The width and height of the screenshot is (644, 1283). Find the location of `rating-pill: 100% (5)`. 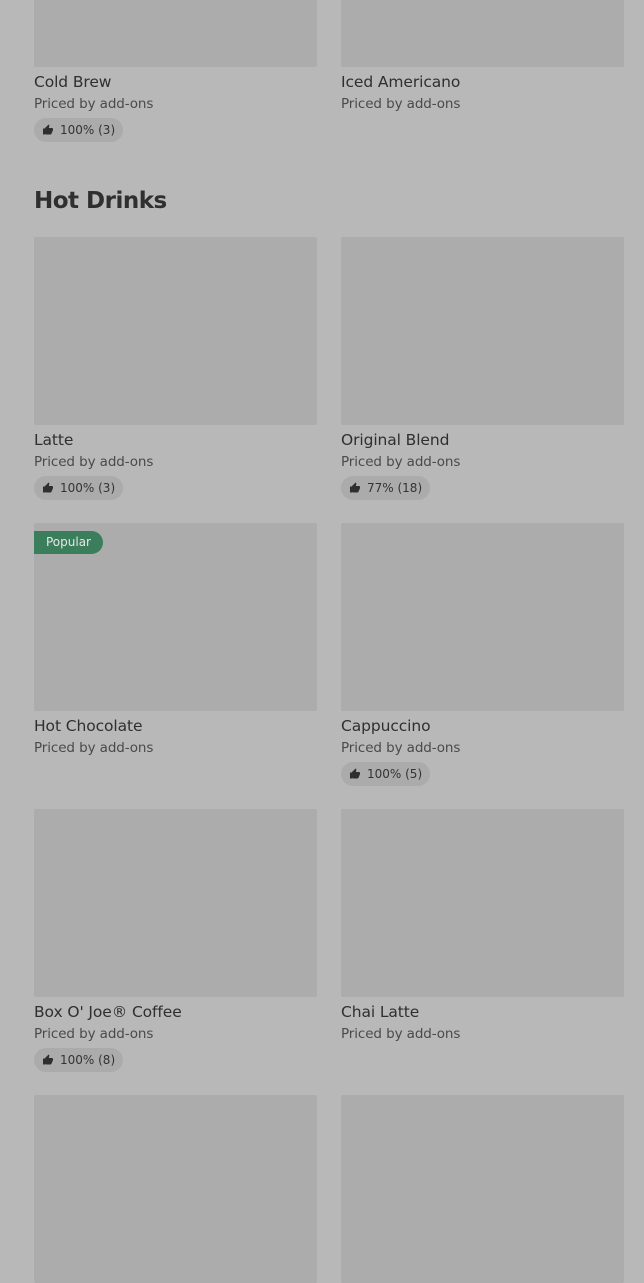

rating-pill: 100% (5) is located at coordinates (386, 774).